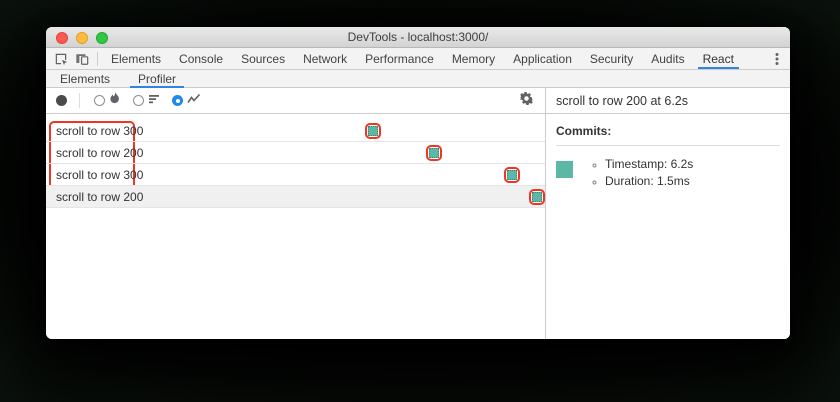  What do you see at coordinates (668, 145) in the screenshot?
I see `commits-divider` at bounding box center [668, 145].